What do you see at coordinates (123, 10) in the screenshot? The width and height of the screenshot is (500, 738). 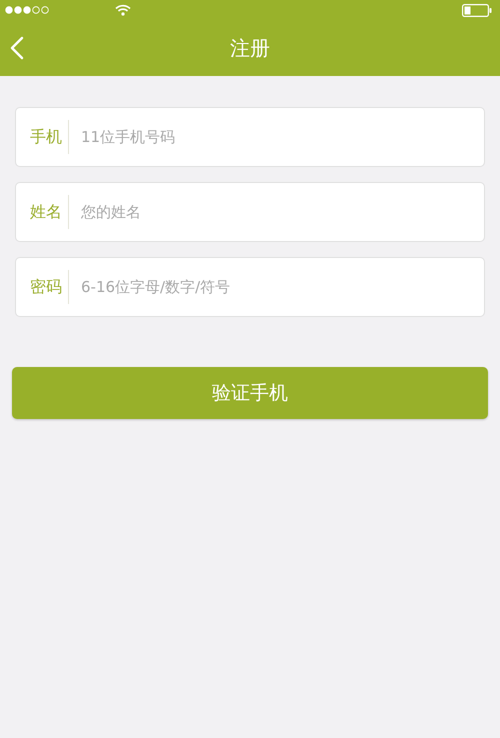 I see `wifi-icon` at bounding box center [123, 10].